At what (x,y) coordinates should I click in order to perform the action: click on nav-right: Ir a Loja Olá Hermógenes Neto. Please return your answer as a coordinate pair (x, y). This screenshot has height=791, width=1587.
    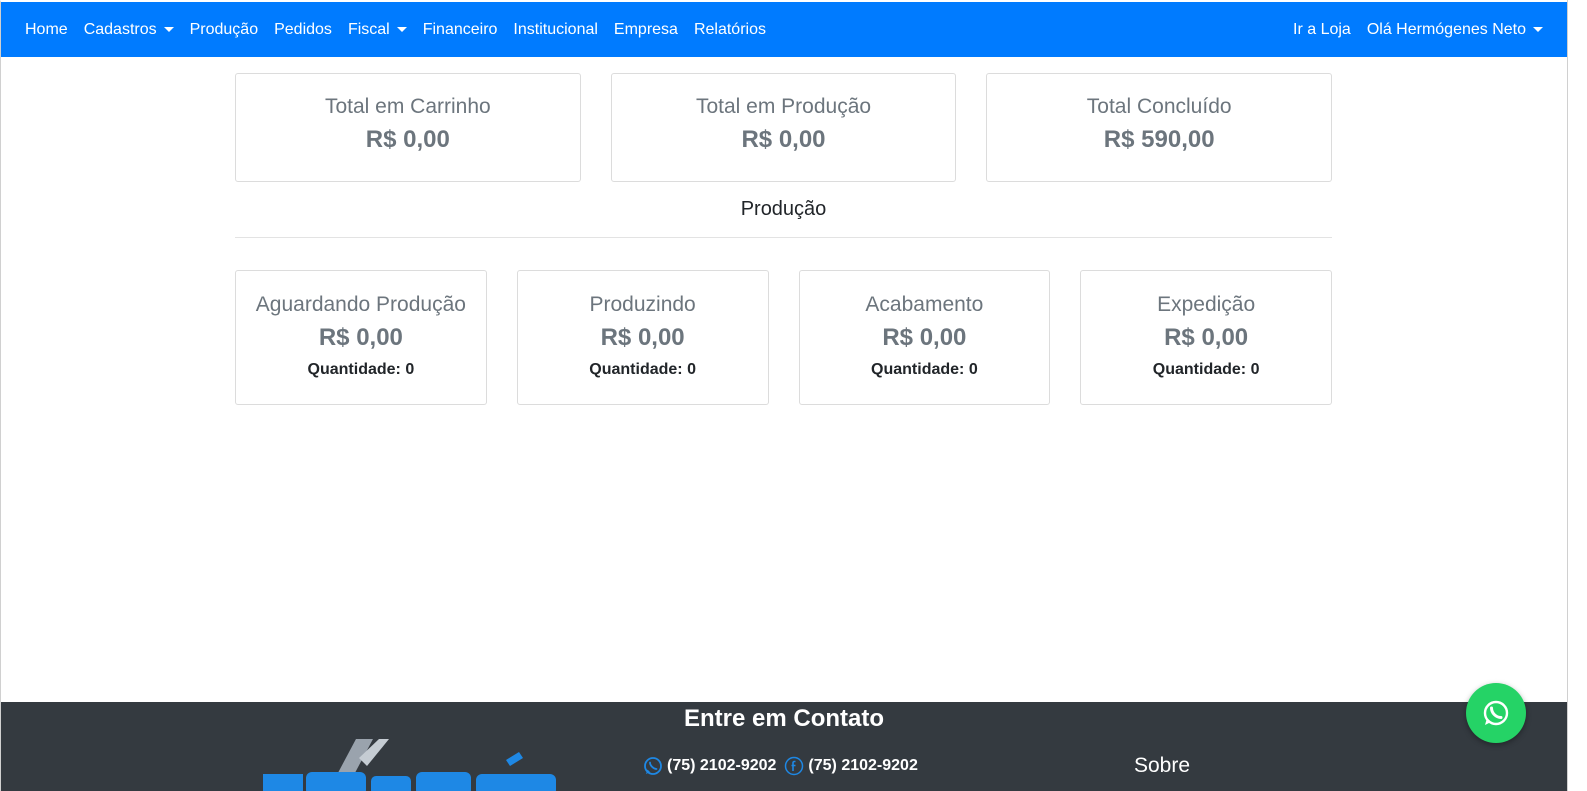
    Looking at the image, I should click on (1418, 30).